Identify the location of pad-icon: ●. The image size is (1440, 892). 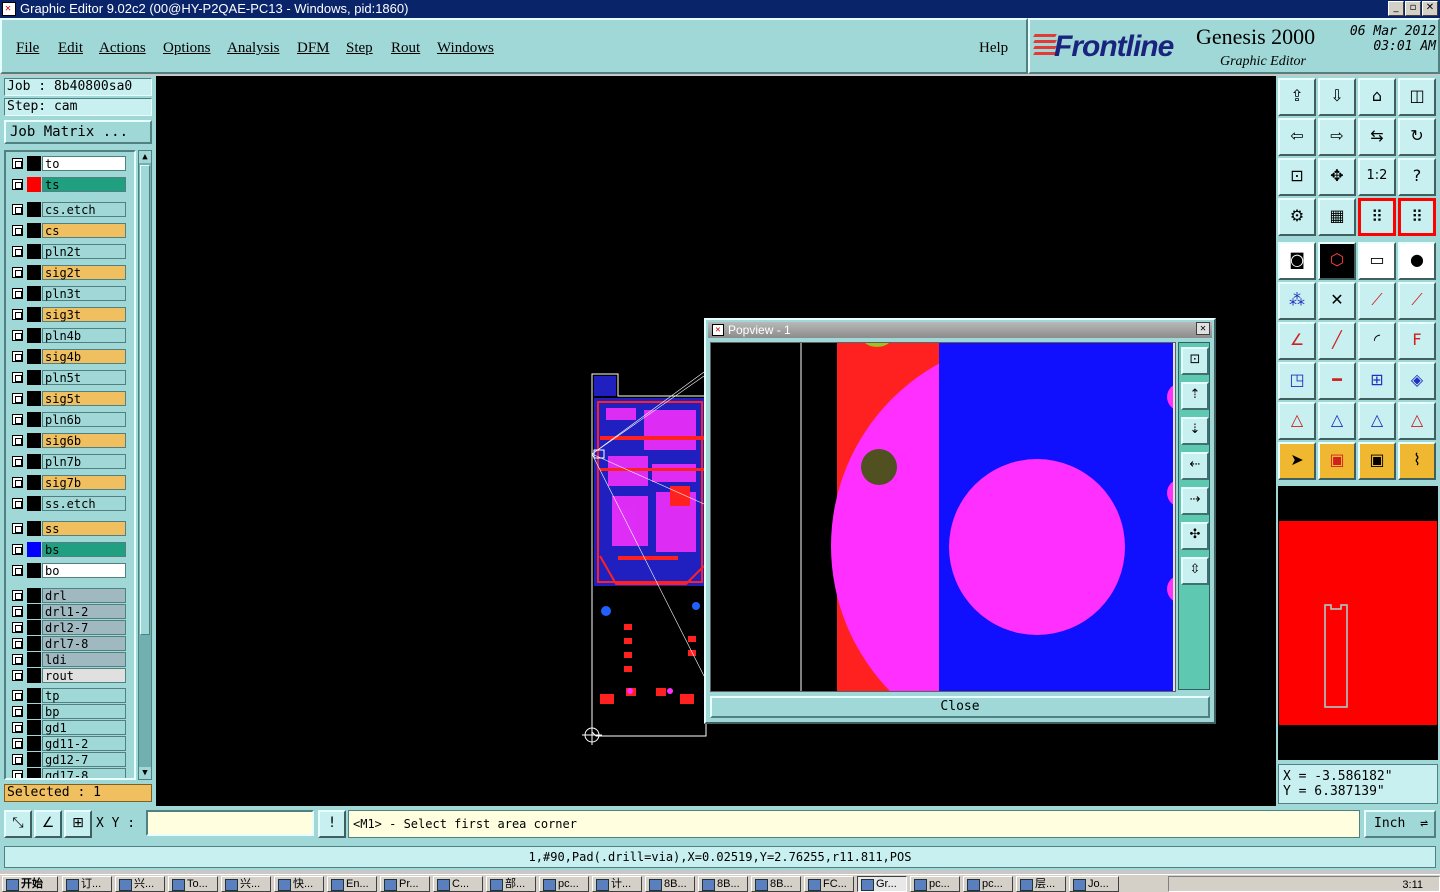
(1417, 261).